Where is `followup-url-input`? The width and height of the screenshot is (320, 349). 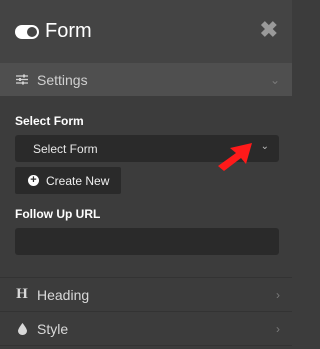
followup-url-input is located at coordinates (147, 241).